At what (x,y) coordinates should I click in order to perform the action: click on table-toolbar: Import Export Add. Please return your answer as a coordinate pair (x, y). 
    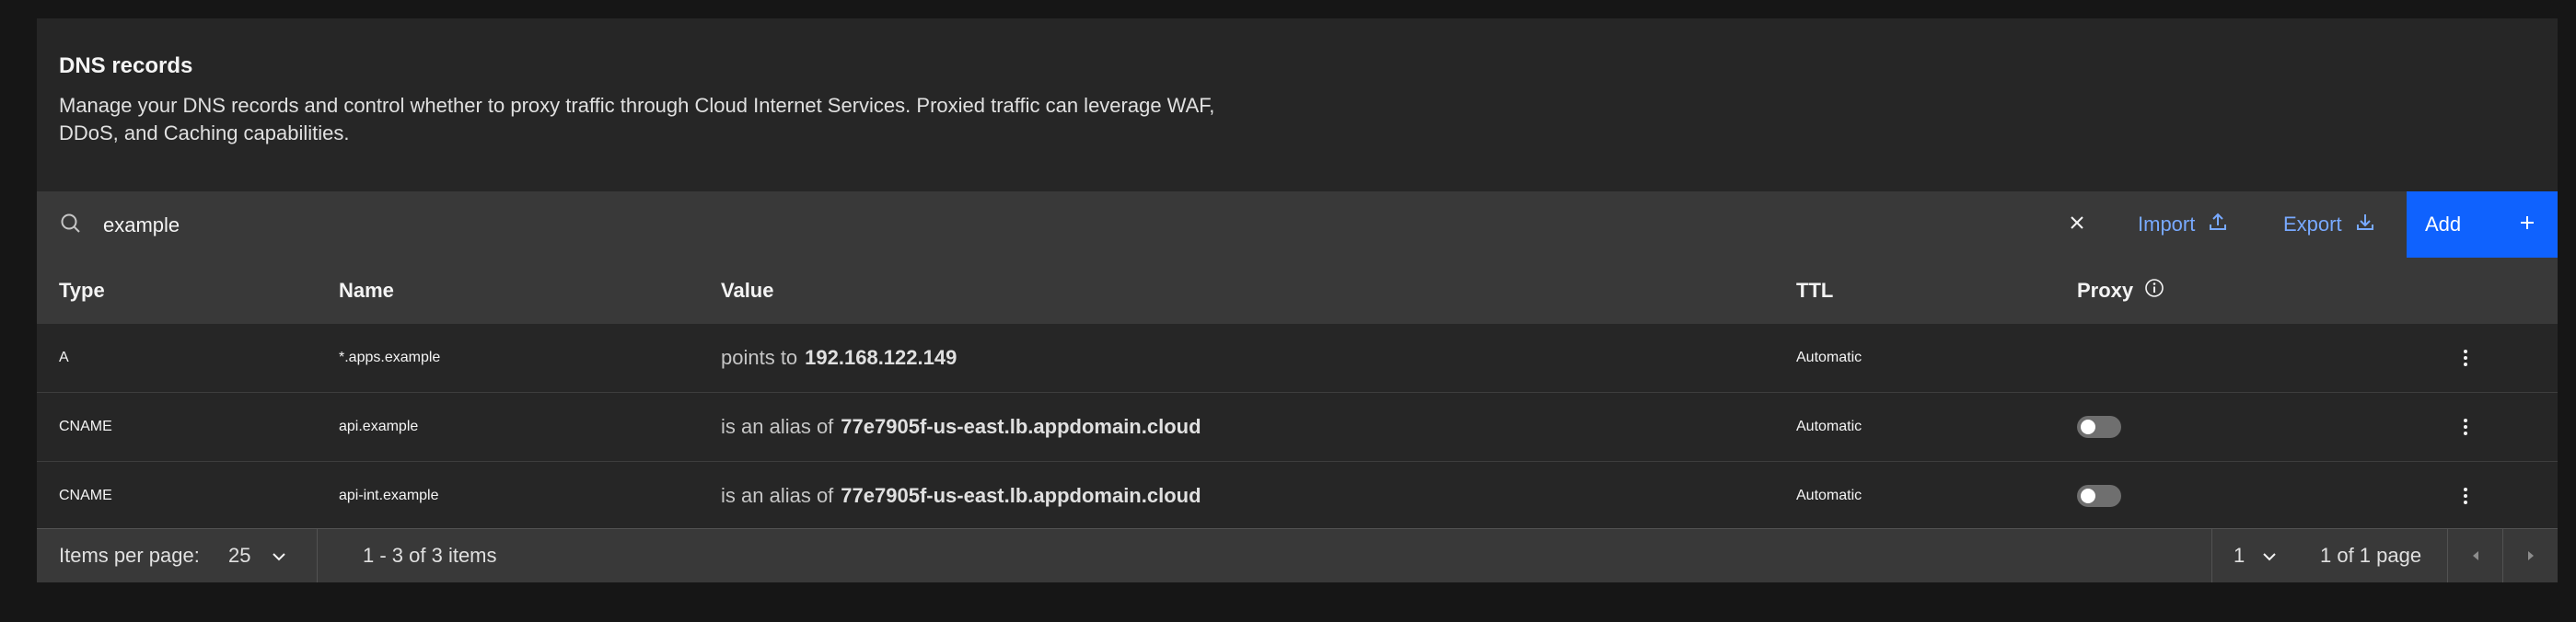
    Looking at the image, I should click on (1297, 225).